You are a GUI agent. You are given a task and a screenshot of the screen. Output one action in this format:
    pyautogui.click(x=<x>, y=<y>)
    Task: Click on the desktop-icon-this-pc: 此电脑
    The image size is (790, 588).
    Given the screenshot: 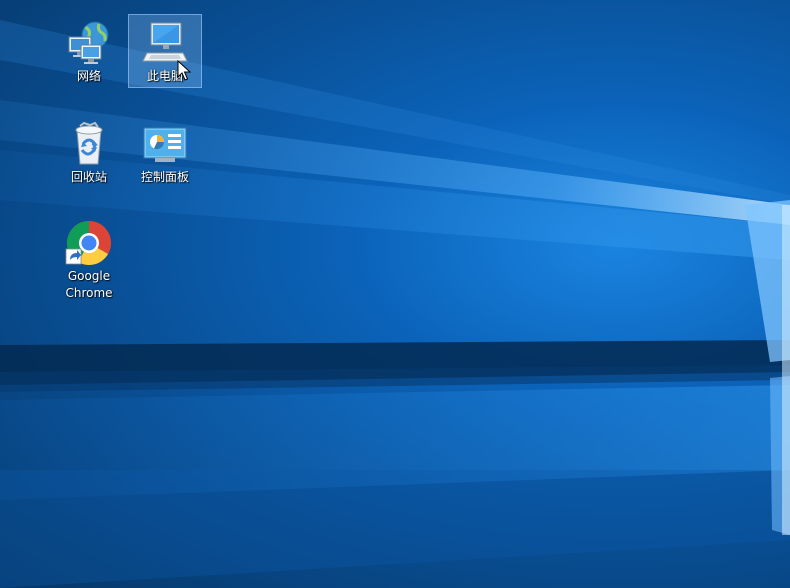 What is the action you would take?
    pyautogui.click(x=165, y=51)
    